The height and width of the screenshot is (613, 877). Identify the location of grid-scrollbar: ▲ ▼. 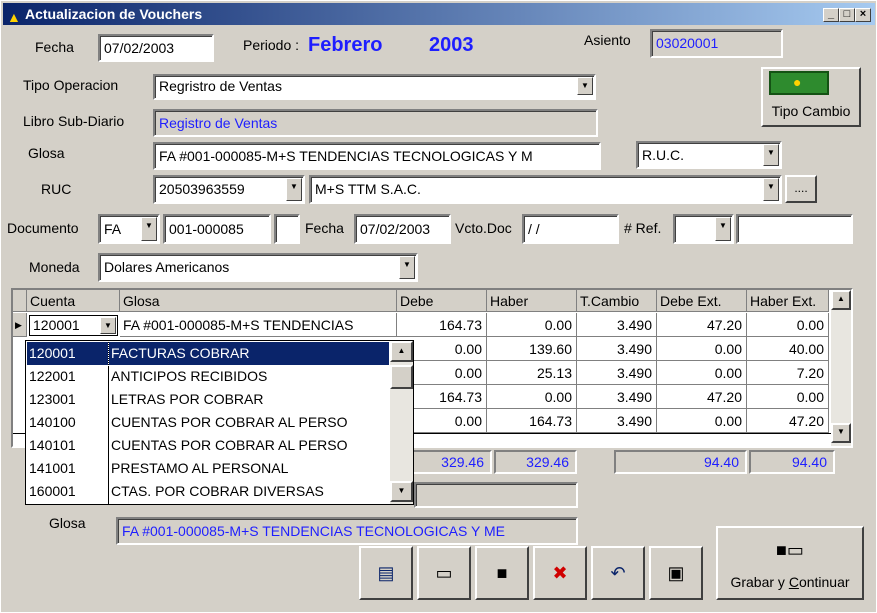
(841, 368).